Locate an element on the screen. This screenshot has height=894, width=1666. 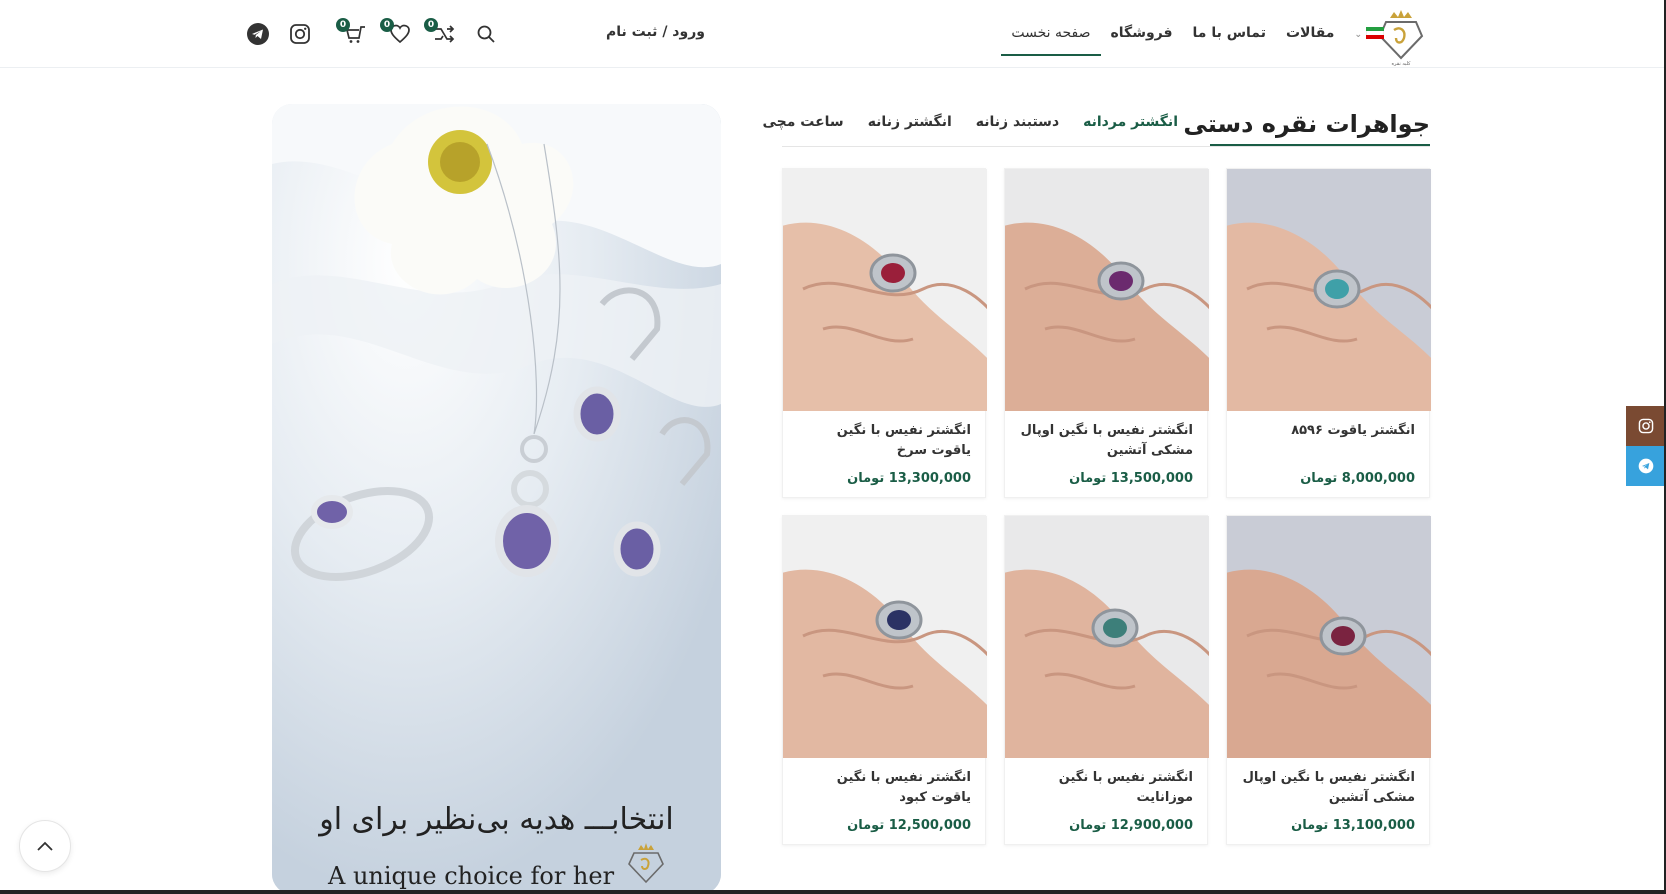
login-register-link: ورود / ثبت نام is located at coordinates (655, 32).